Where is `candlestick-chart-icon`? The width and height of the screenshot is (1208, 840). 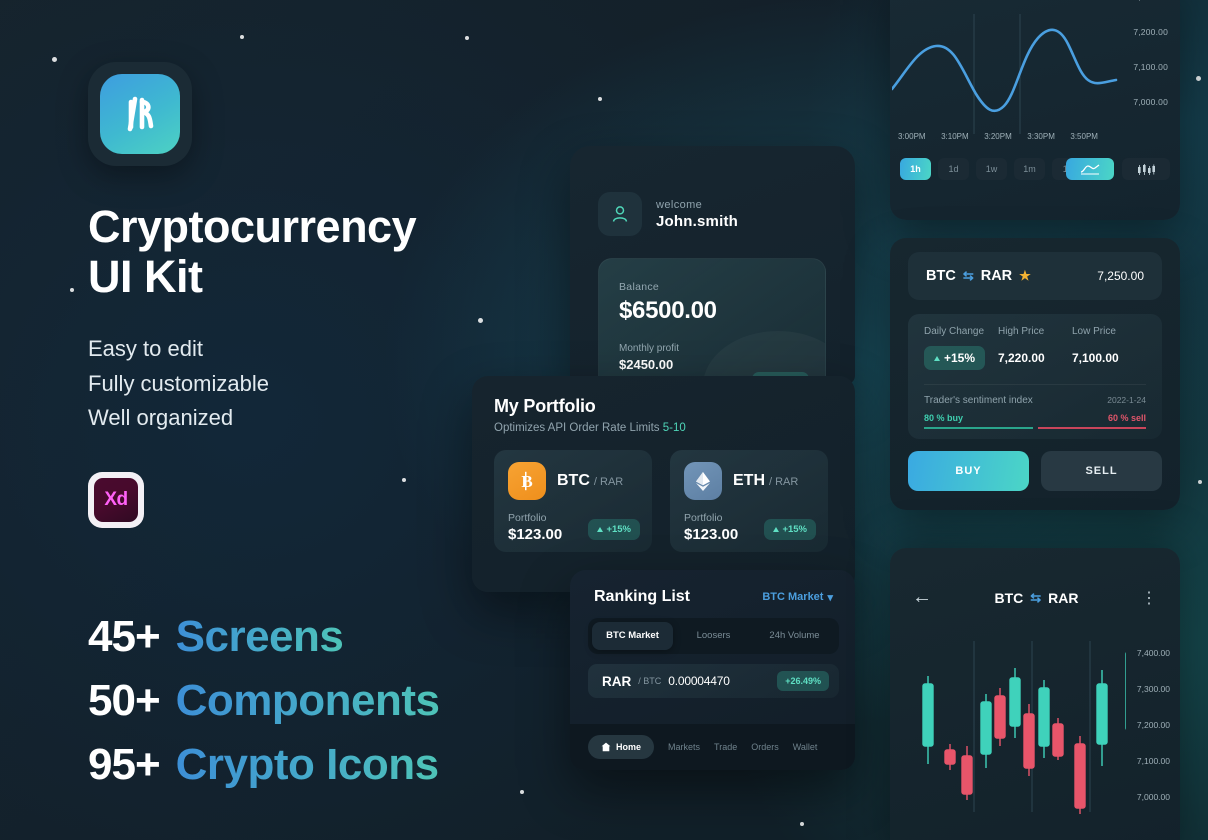
candlestick-chart-icon is located at coordinates (1146, 169).